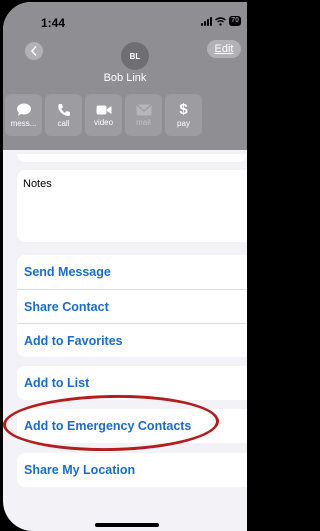 This screenshot has width=320, height=531. What do you see at coordinates (37, 184) in the screenshot?
I see `notes-label: Notes` at bounding box center [37, 184].